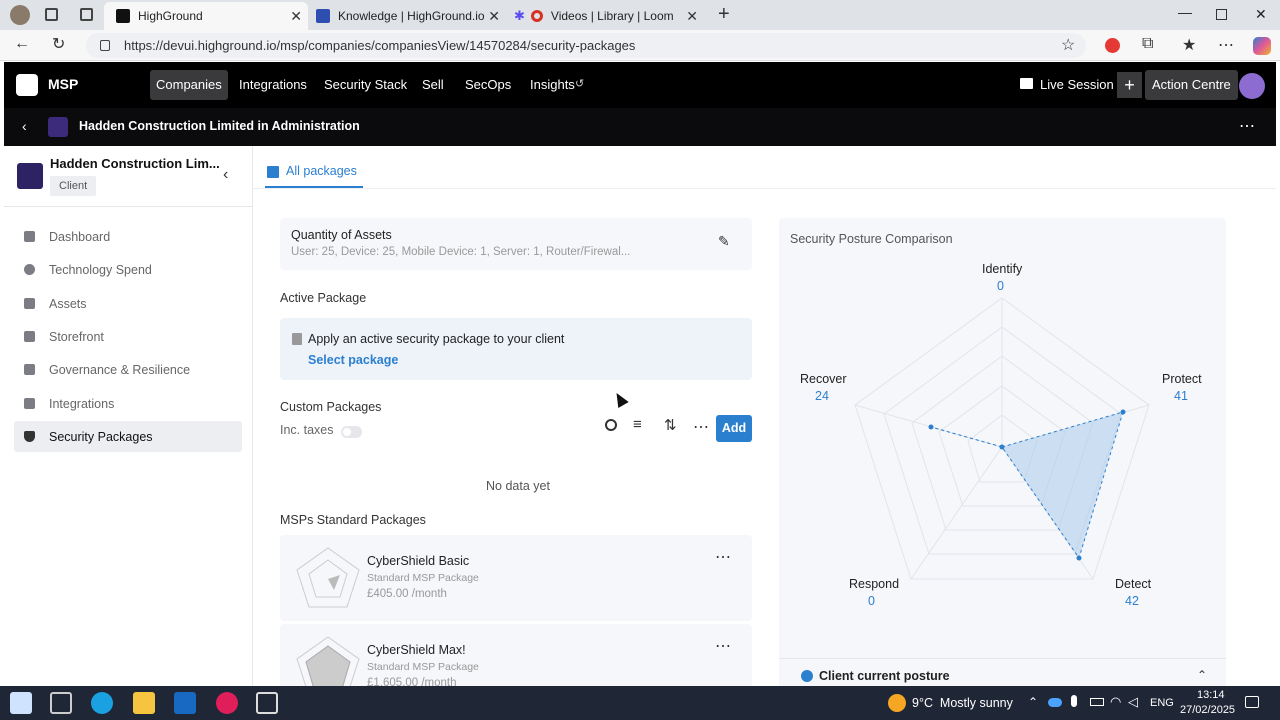 The image size is (1280, 720). Describe the element at coordinates (29, 403) in the screenshot. I see `plug-icon` at that location.